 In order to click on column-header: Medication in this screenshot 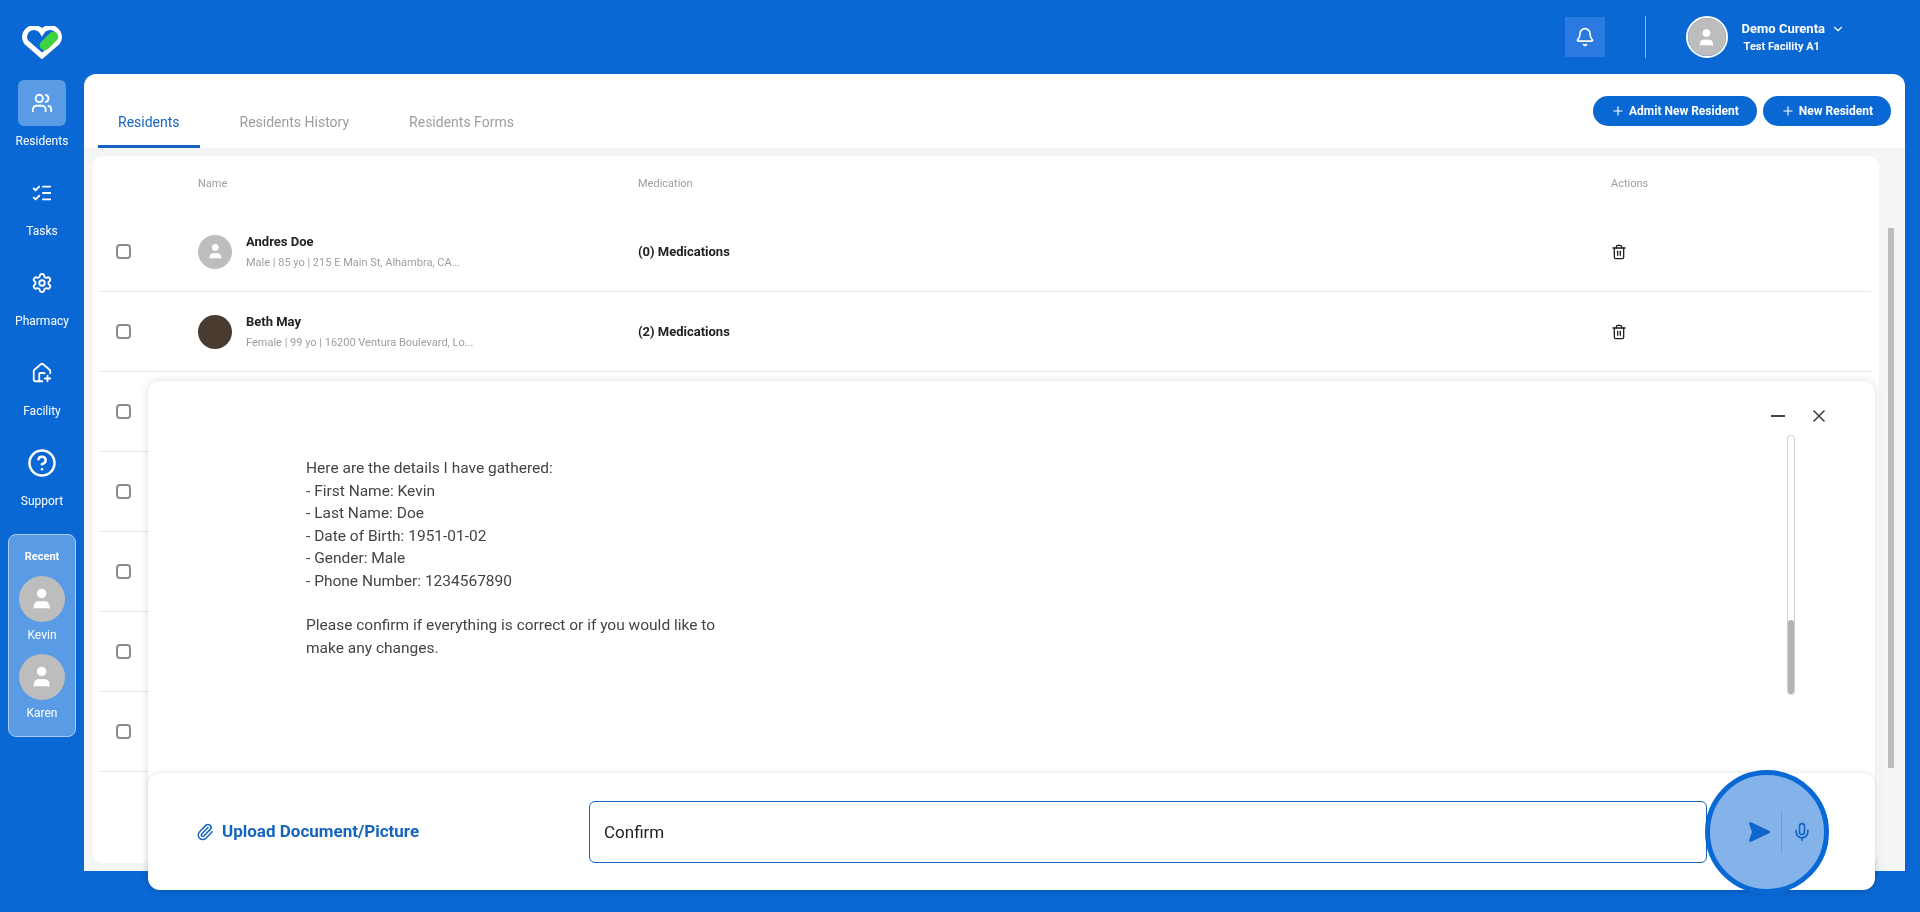, I will do `click(666, 183)`.